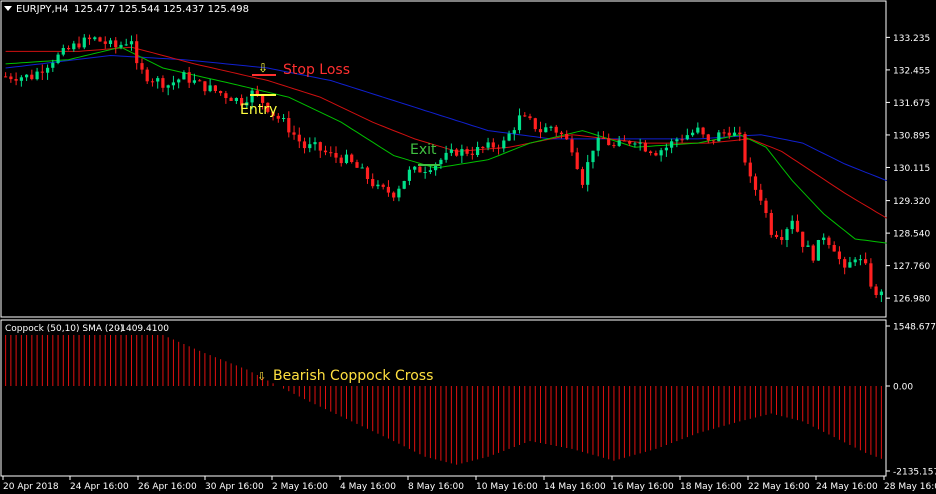 The width and height of the screenshot is (936, 494). Describe the element at coordinates (911, 300) in the screenshot. I see `price-tick-label: 126.980` at that location.